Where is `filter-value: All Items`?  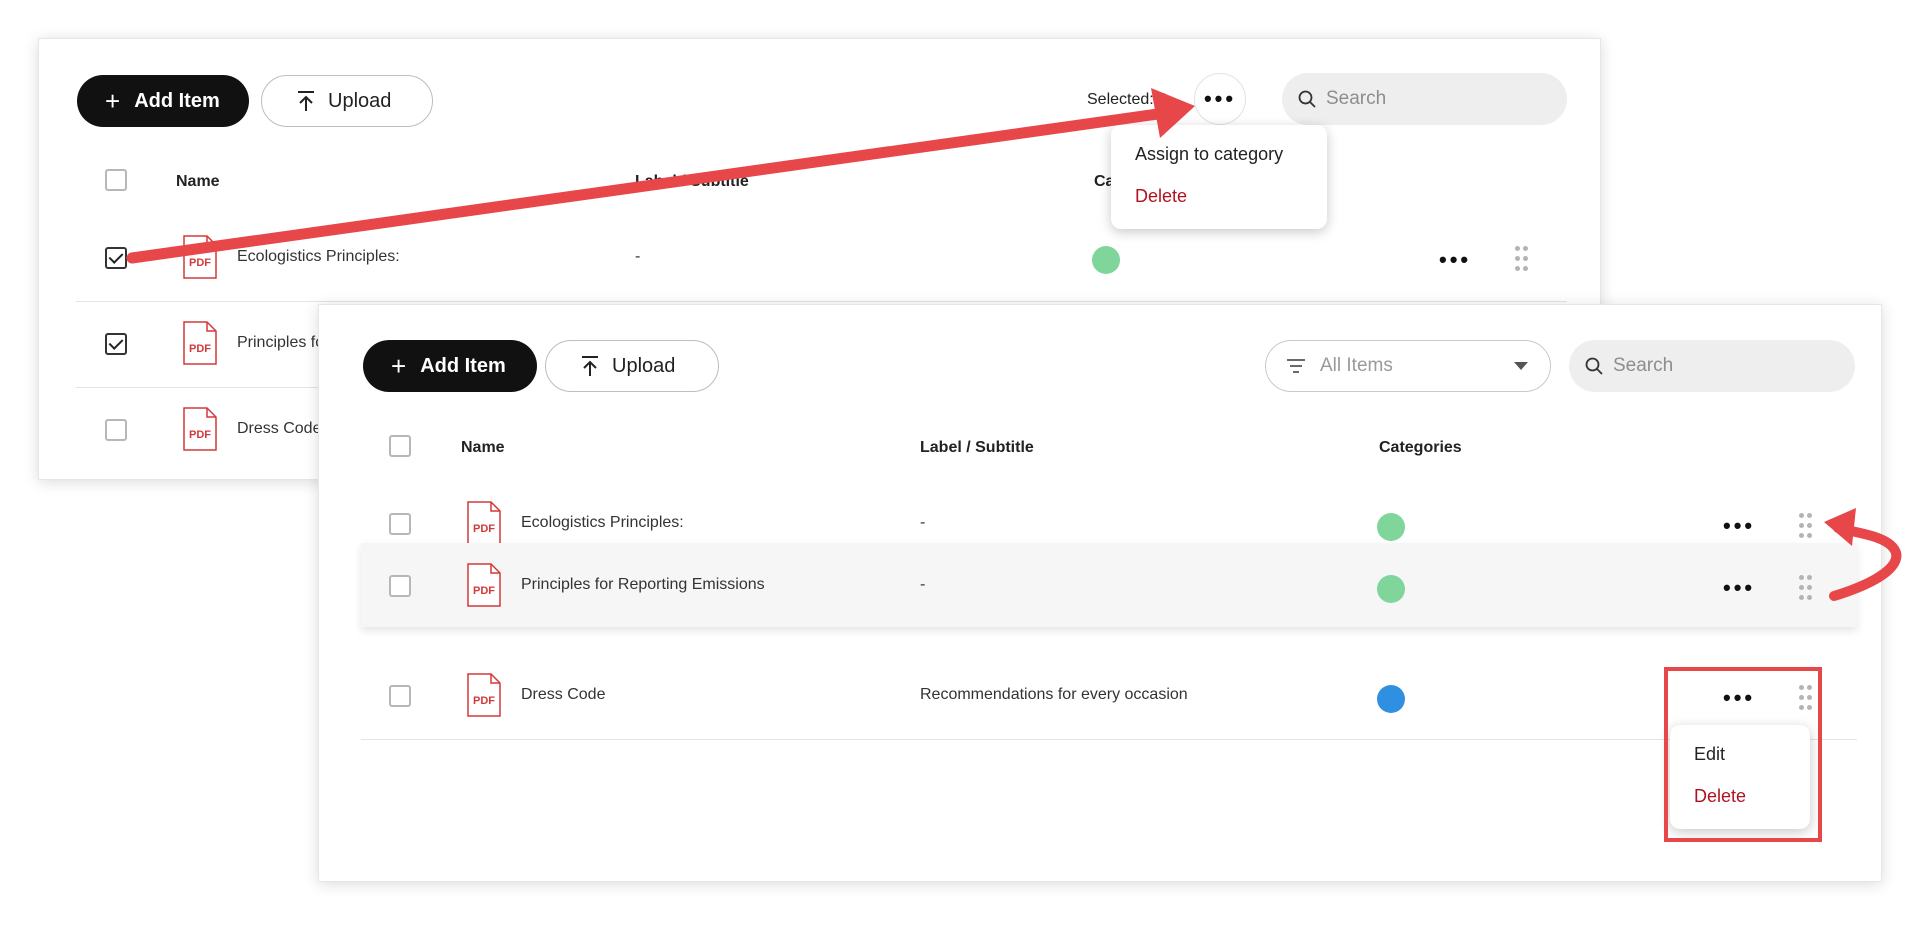
filter-value: All Items is located at coordinates (1356, 365).